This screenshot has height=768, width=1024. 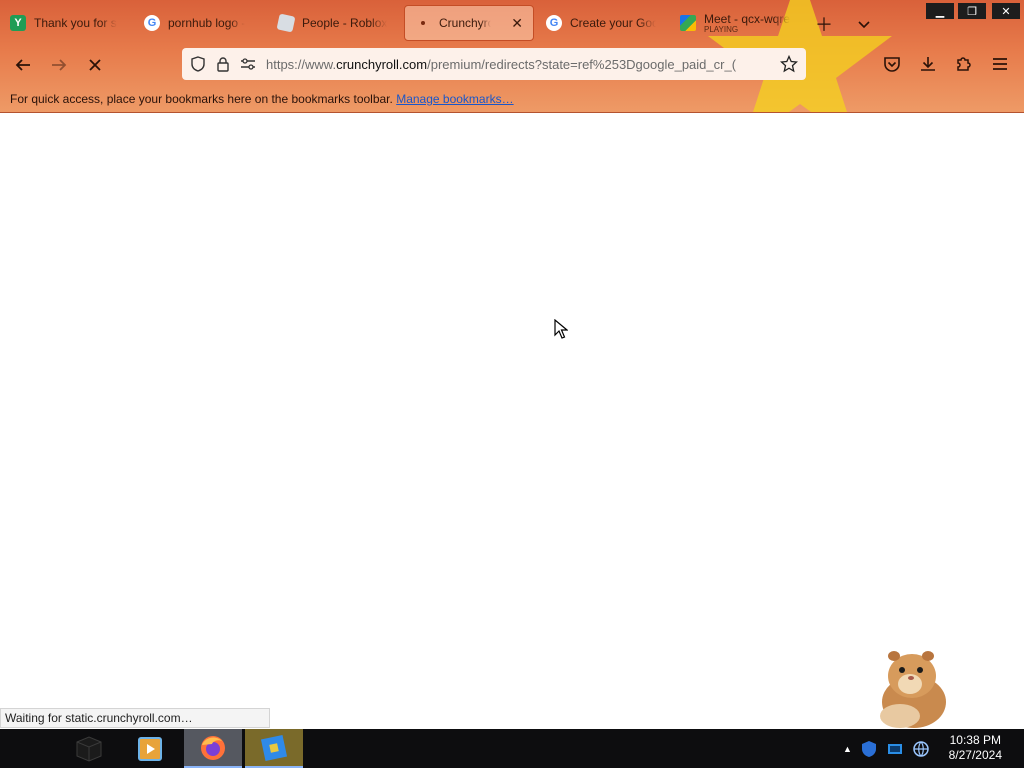 I want to click on extensions-button, so click(x=964, y=64).